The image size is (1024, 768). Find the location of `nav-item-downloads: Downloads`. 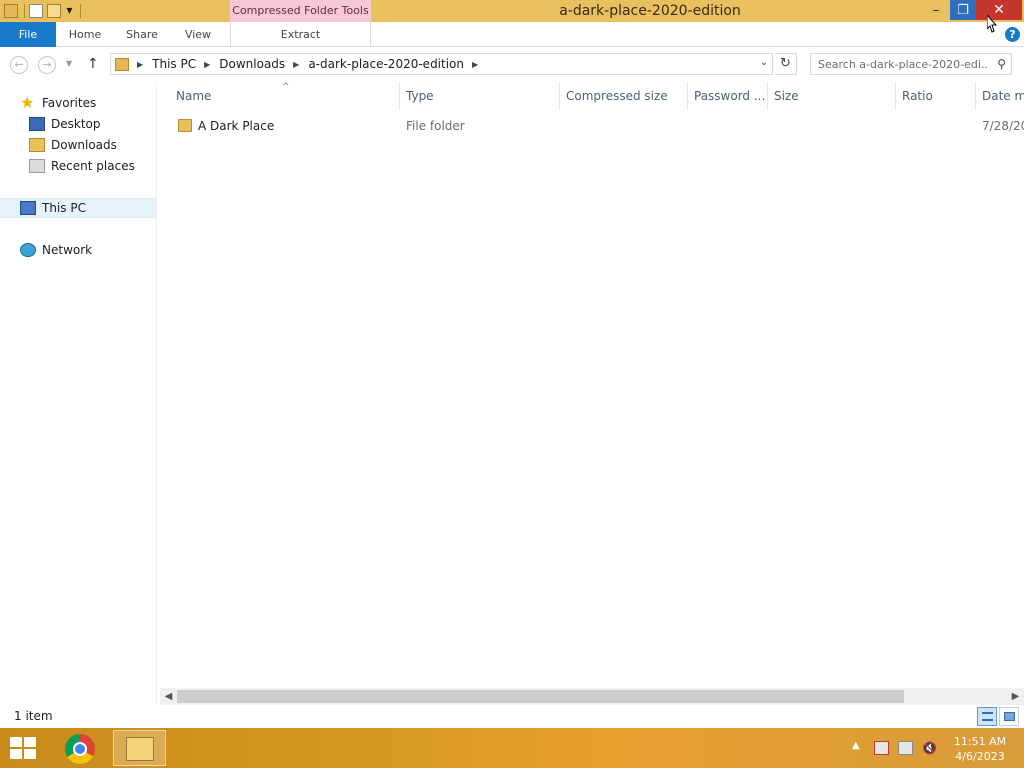

nav-item-downloads: Downloads is located at coordinates (73, 145).